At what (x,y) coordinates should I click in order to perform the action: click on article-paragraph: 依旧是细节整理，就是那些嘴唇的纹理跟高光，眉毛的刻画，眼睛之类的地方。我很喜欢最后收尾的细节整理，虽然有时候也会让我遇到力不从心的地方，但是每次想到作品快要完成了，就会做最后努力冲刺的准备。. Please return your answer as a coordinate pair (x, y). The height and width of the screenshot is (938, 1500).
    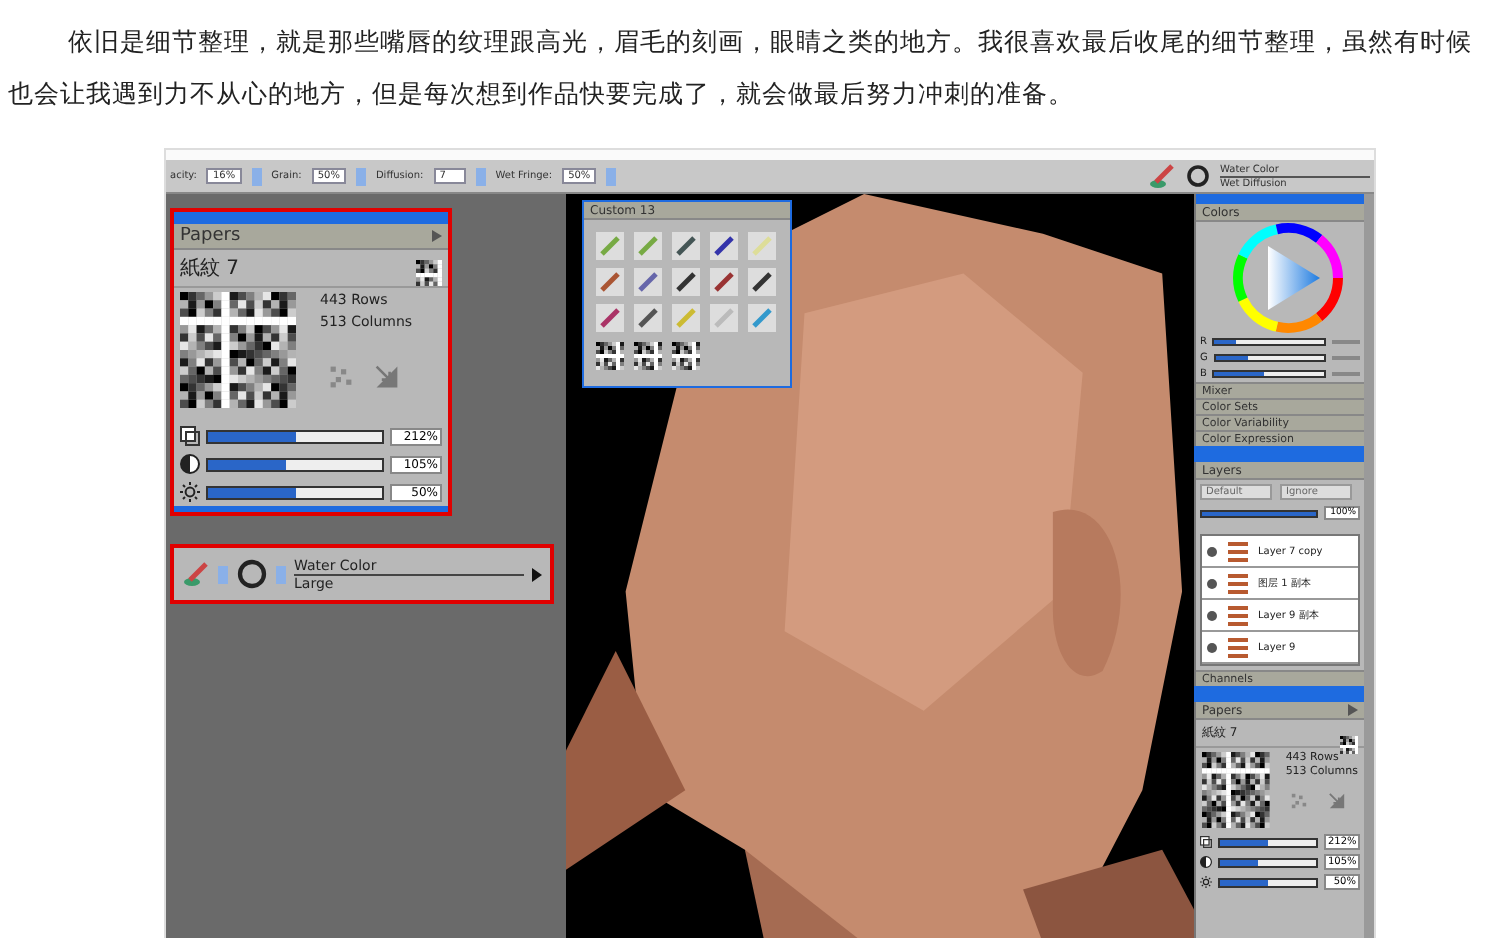
    Looking at the image, I should click on (741, 68).